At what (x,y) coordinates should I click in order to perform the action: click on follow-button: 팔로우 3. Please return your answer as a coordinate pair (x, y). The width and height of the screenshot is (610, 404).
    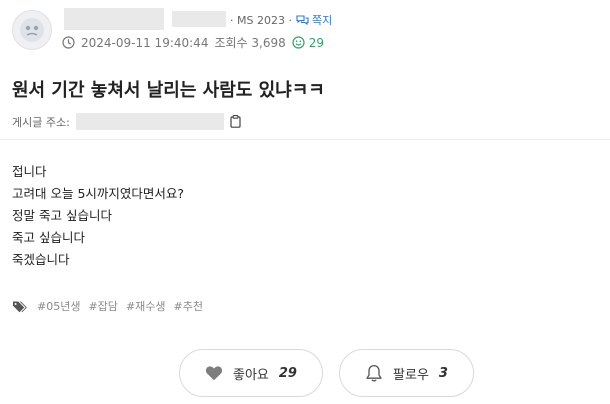
    Looking at the image, I should click on (406, 373).